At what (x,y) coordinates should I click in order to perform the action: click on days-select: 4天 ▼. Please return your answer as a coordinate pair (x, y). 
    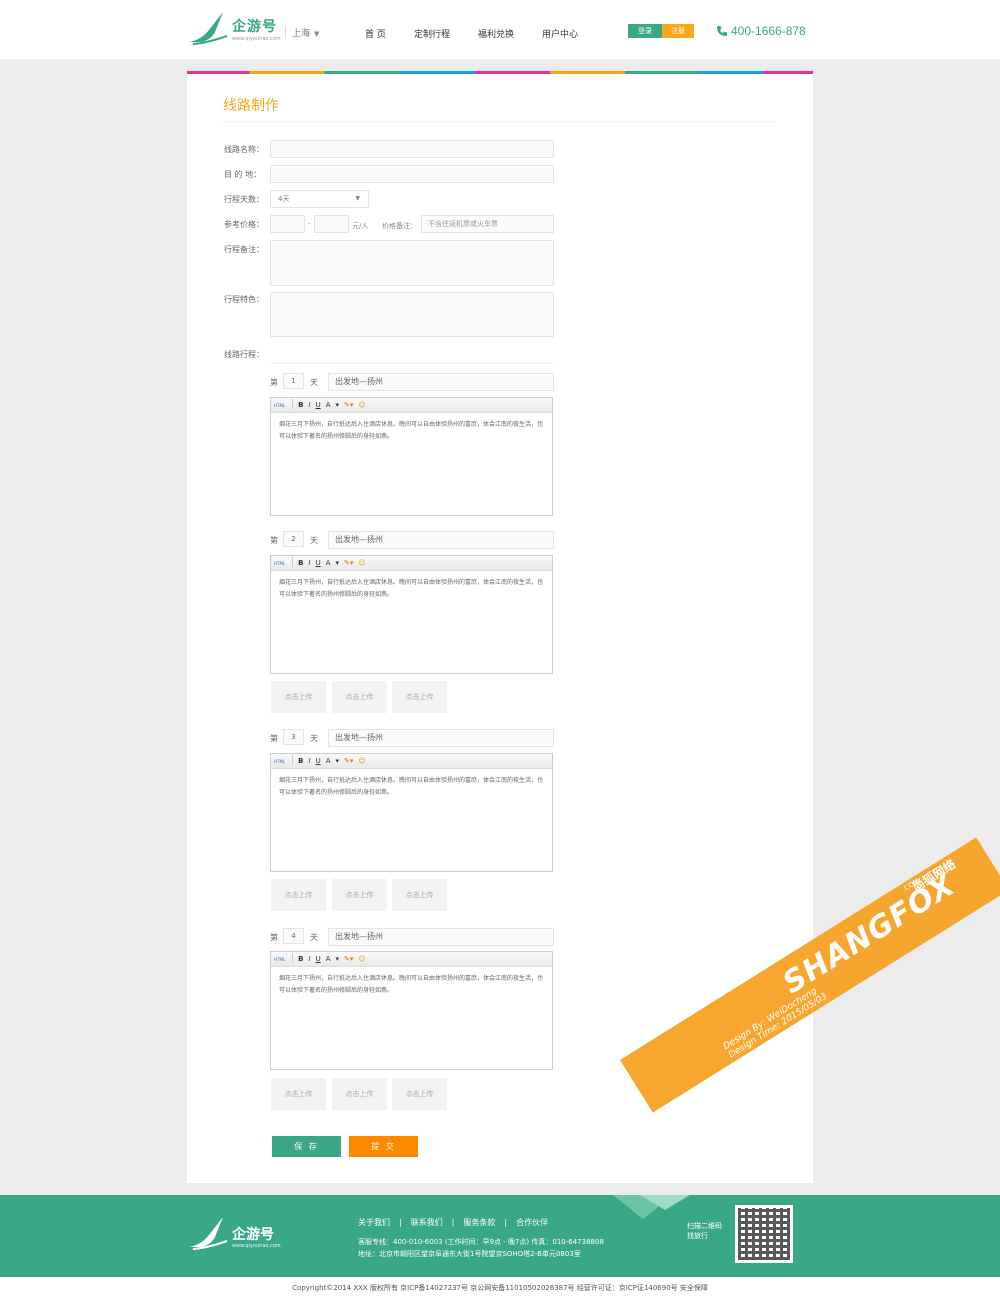
    Looking at the image, I should click on (319, 199).